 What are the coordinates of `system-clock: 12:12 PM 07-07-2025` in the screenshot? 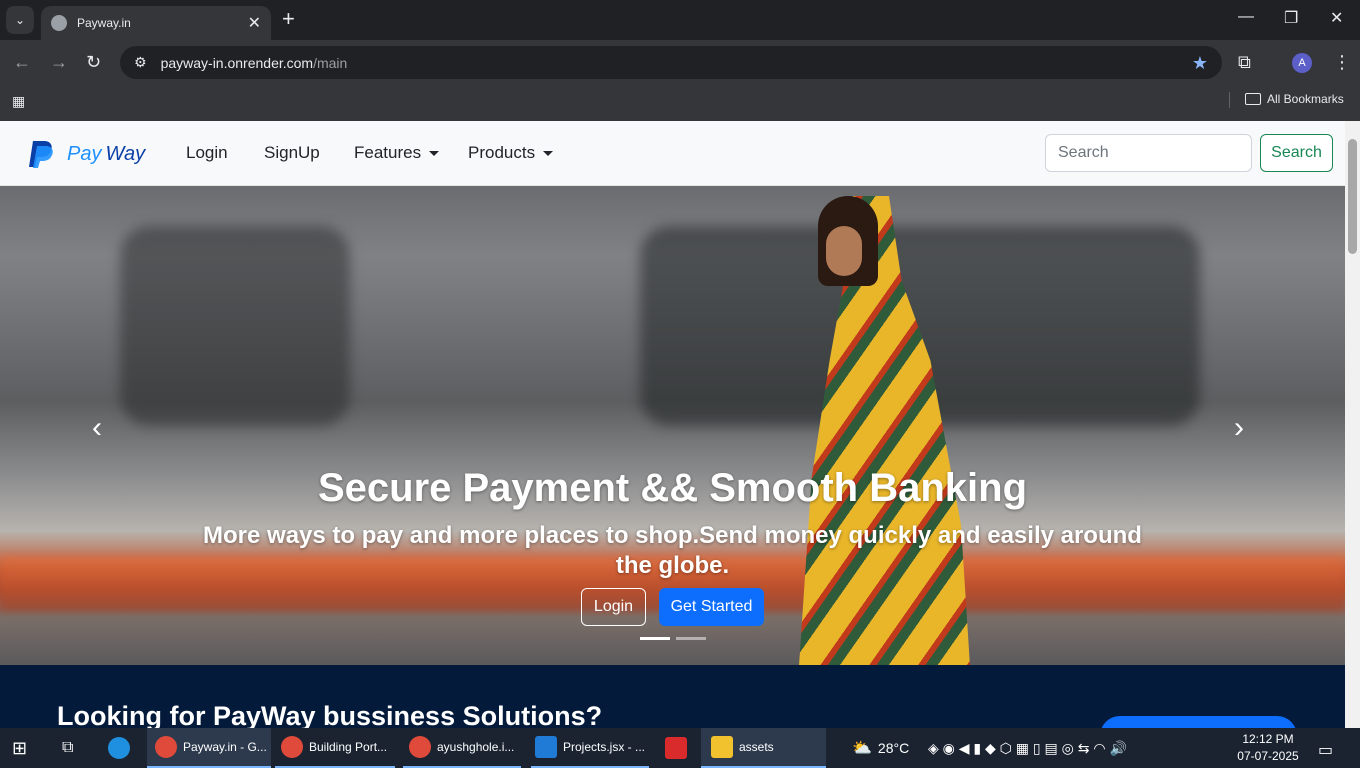 It's located at (1268, 748).